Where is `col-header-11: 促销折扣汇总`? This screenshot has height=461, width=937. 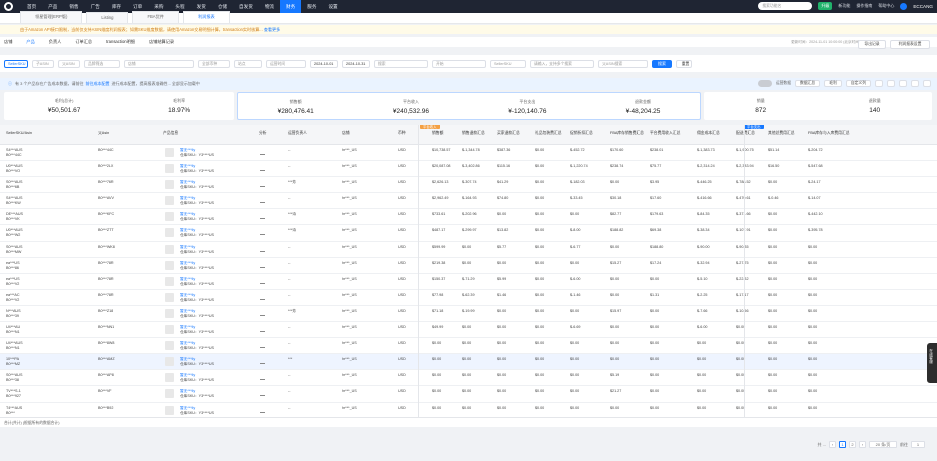 col-header-11: 促销折扣汇总 is located at coordinates (581, 133).